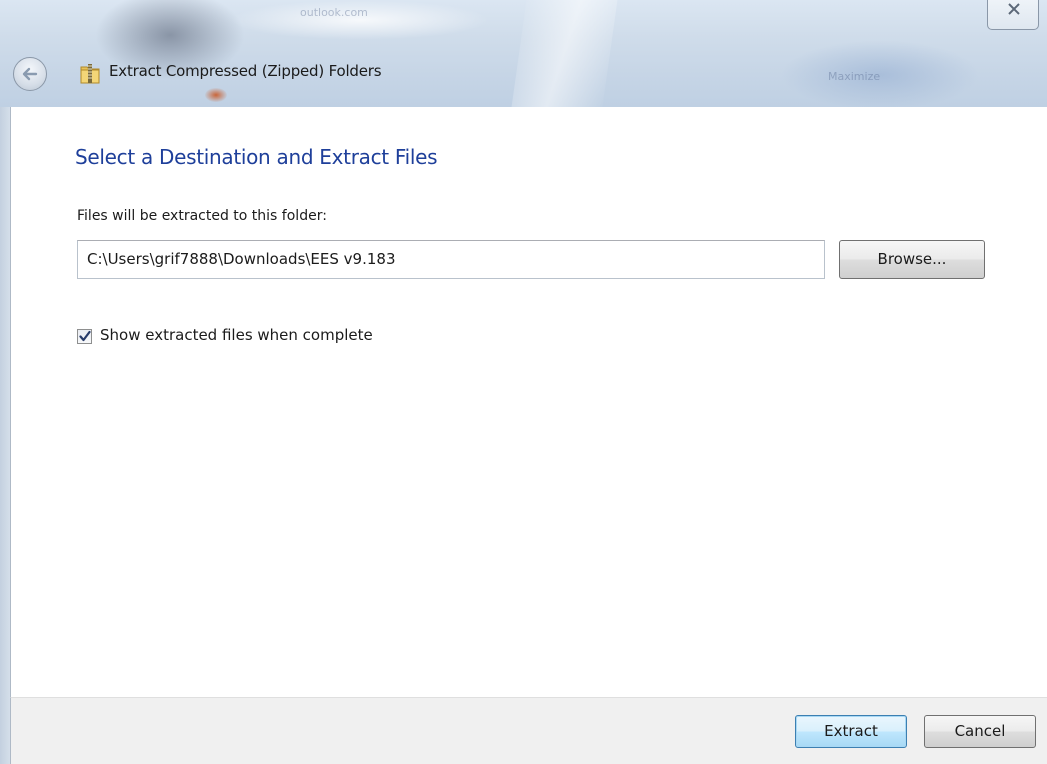 This screenshot has height=764, width=1047. What do you see at coordinates (854, 76) in the screenshot?
I see `background-window-text: Maximize` at bounding box center [854, 76].